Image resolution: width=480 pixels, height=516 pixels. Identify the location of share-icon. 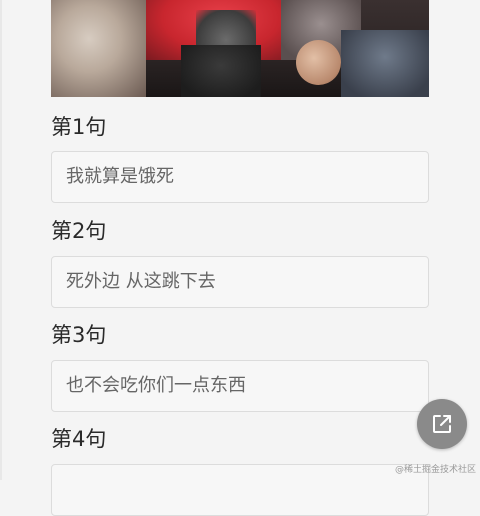
(442, 424).